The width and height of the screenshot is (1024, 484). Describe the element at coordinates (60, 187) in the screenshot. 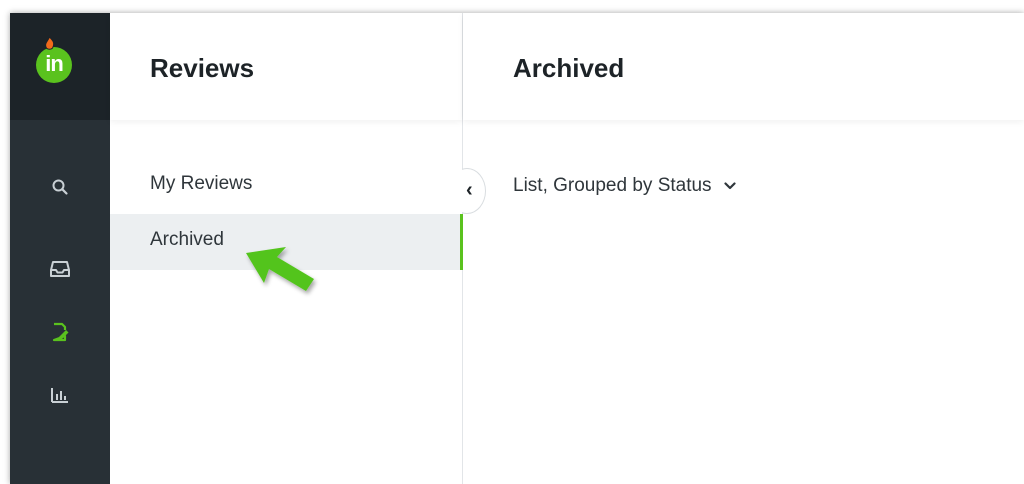

I see `search-icon` at that location.